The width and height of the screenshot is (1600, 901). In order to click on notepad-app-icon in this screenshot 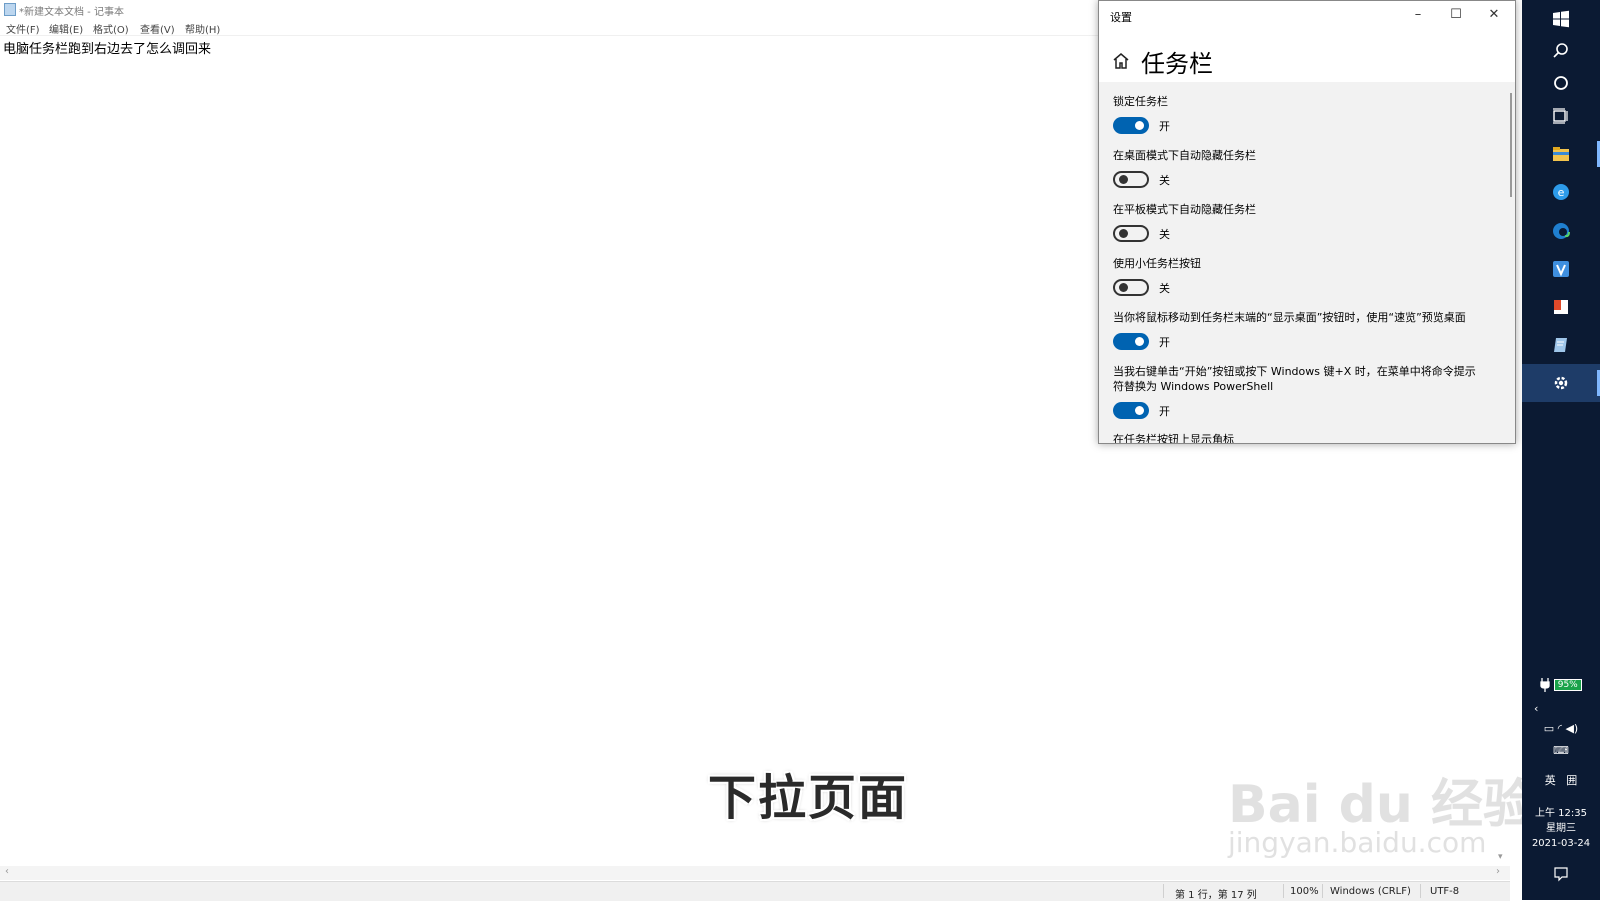, I will do `click(10, 9)`.